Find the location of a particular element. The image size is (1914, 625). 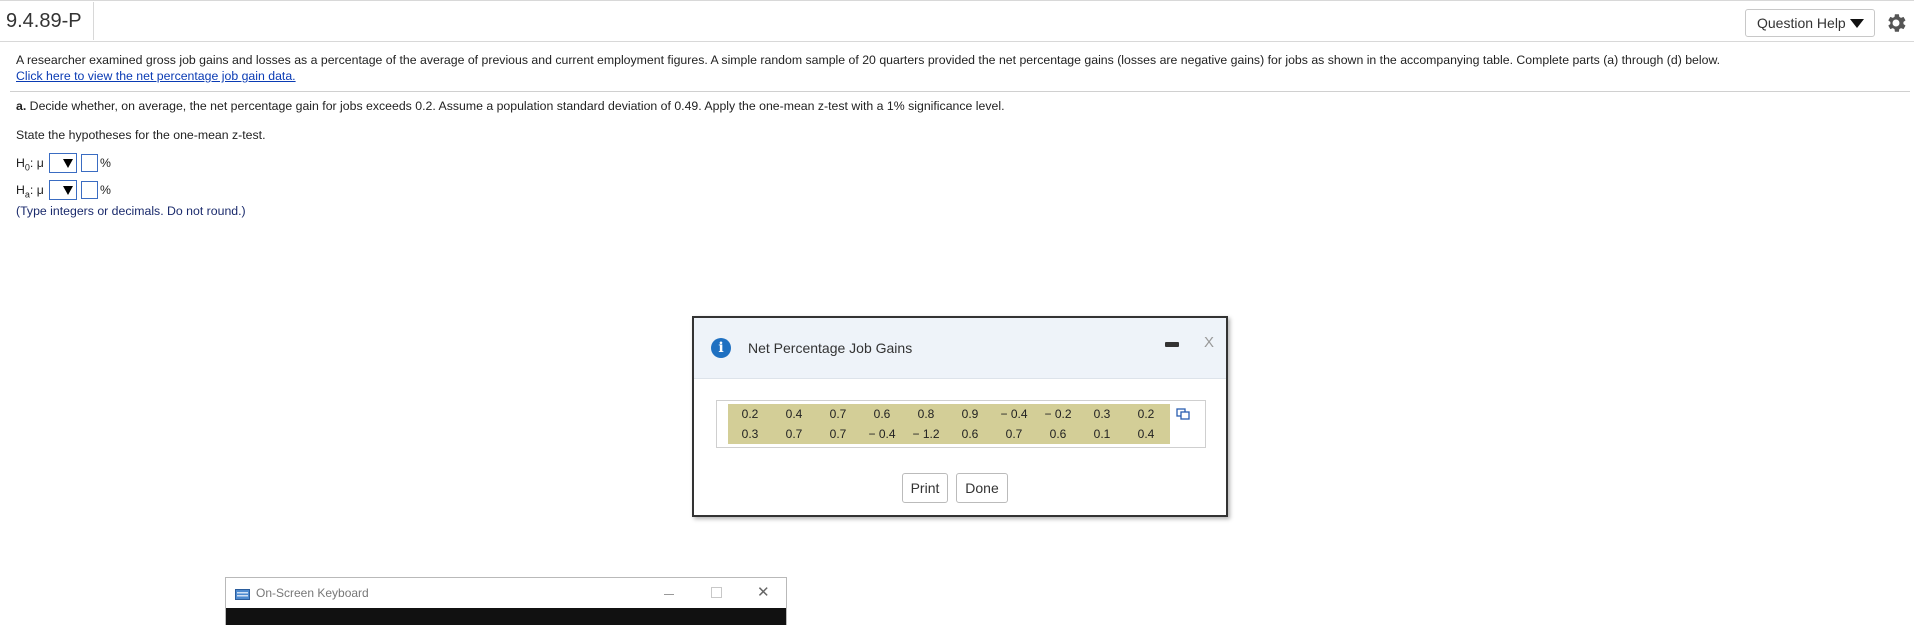

caret-down-icon is located at coordinates (1857, 23).